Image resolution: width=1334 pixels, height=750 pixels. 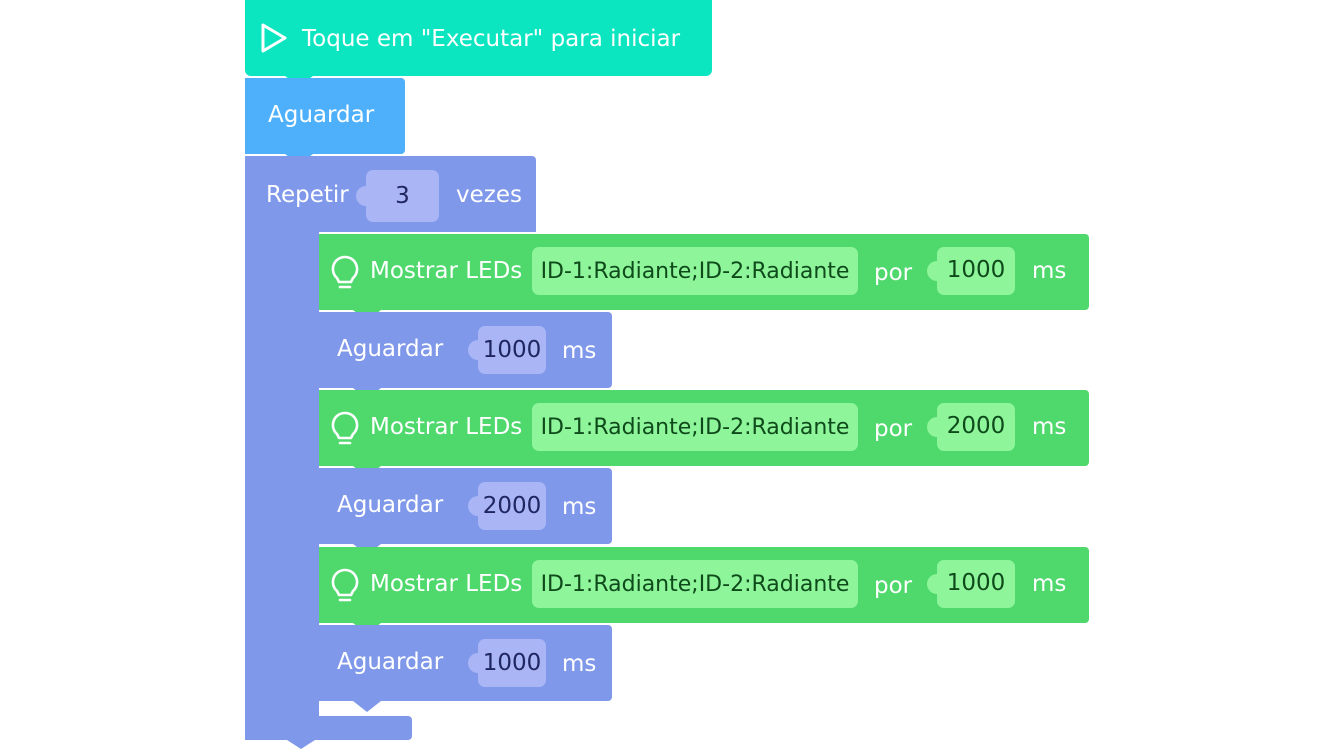 What do you see at coordinates (282, 473) in the screenshot?
I see `repeat-spine` at bounding box center [282, 473].